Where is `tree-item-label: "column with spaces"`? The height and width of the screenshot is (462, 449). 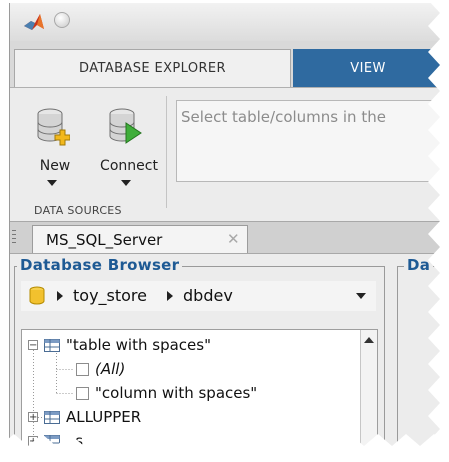
tree-item-label: "column with spaces" is located at coordinates (176, 393).